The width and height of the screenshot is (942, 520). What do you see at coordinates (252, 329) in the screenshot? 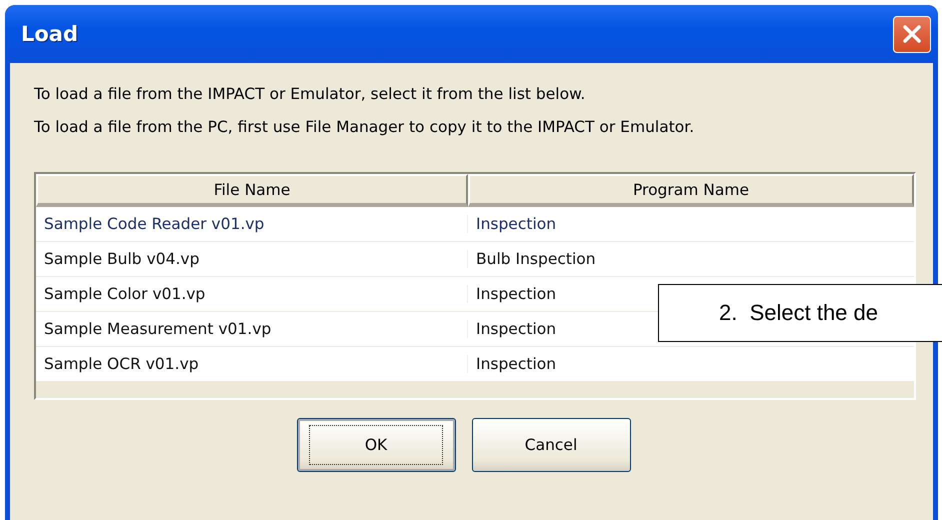
I see `table-cell: Sample Measurement v01.vp` at bounding box center [252, 329].